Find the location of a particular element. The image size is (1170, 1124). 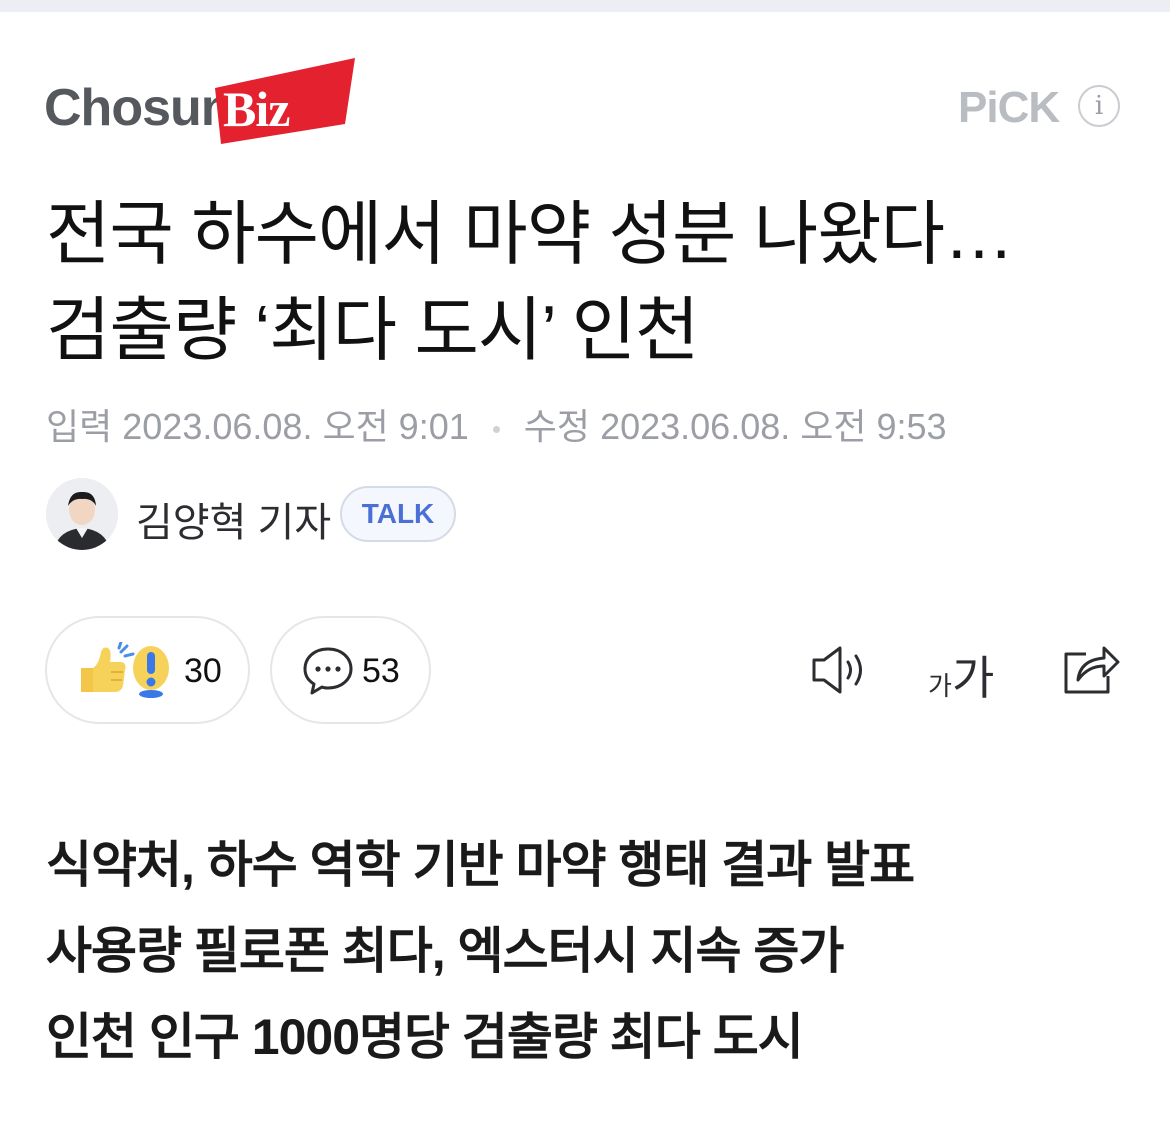

font-size-button: 가 가 is located at coordinates (961, 672).